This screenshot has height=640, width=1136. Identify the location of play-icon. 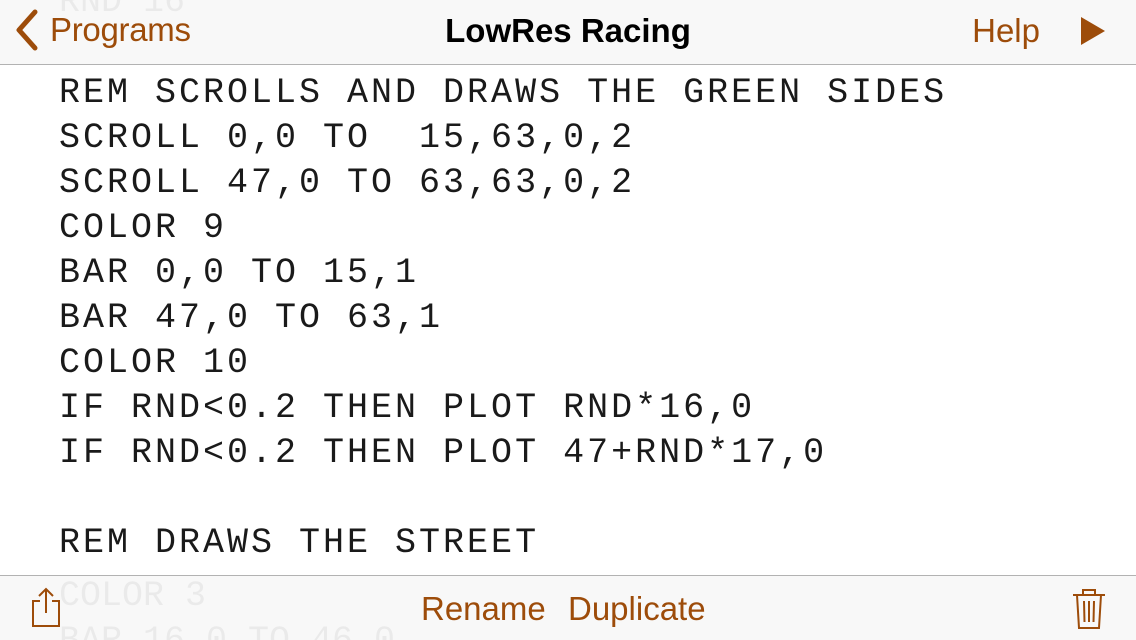
(1093, 31).